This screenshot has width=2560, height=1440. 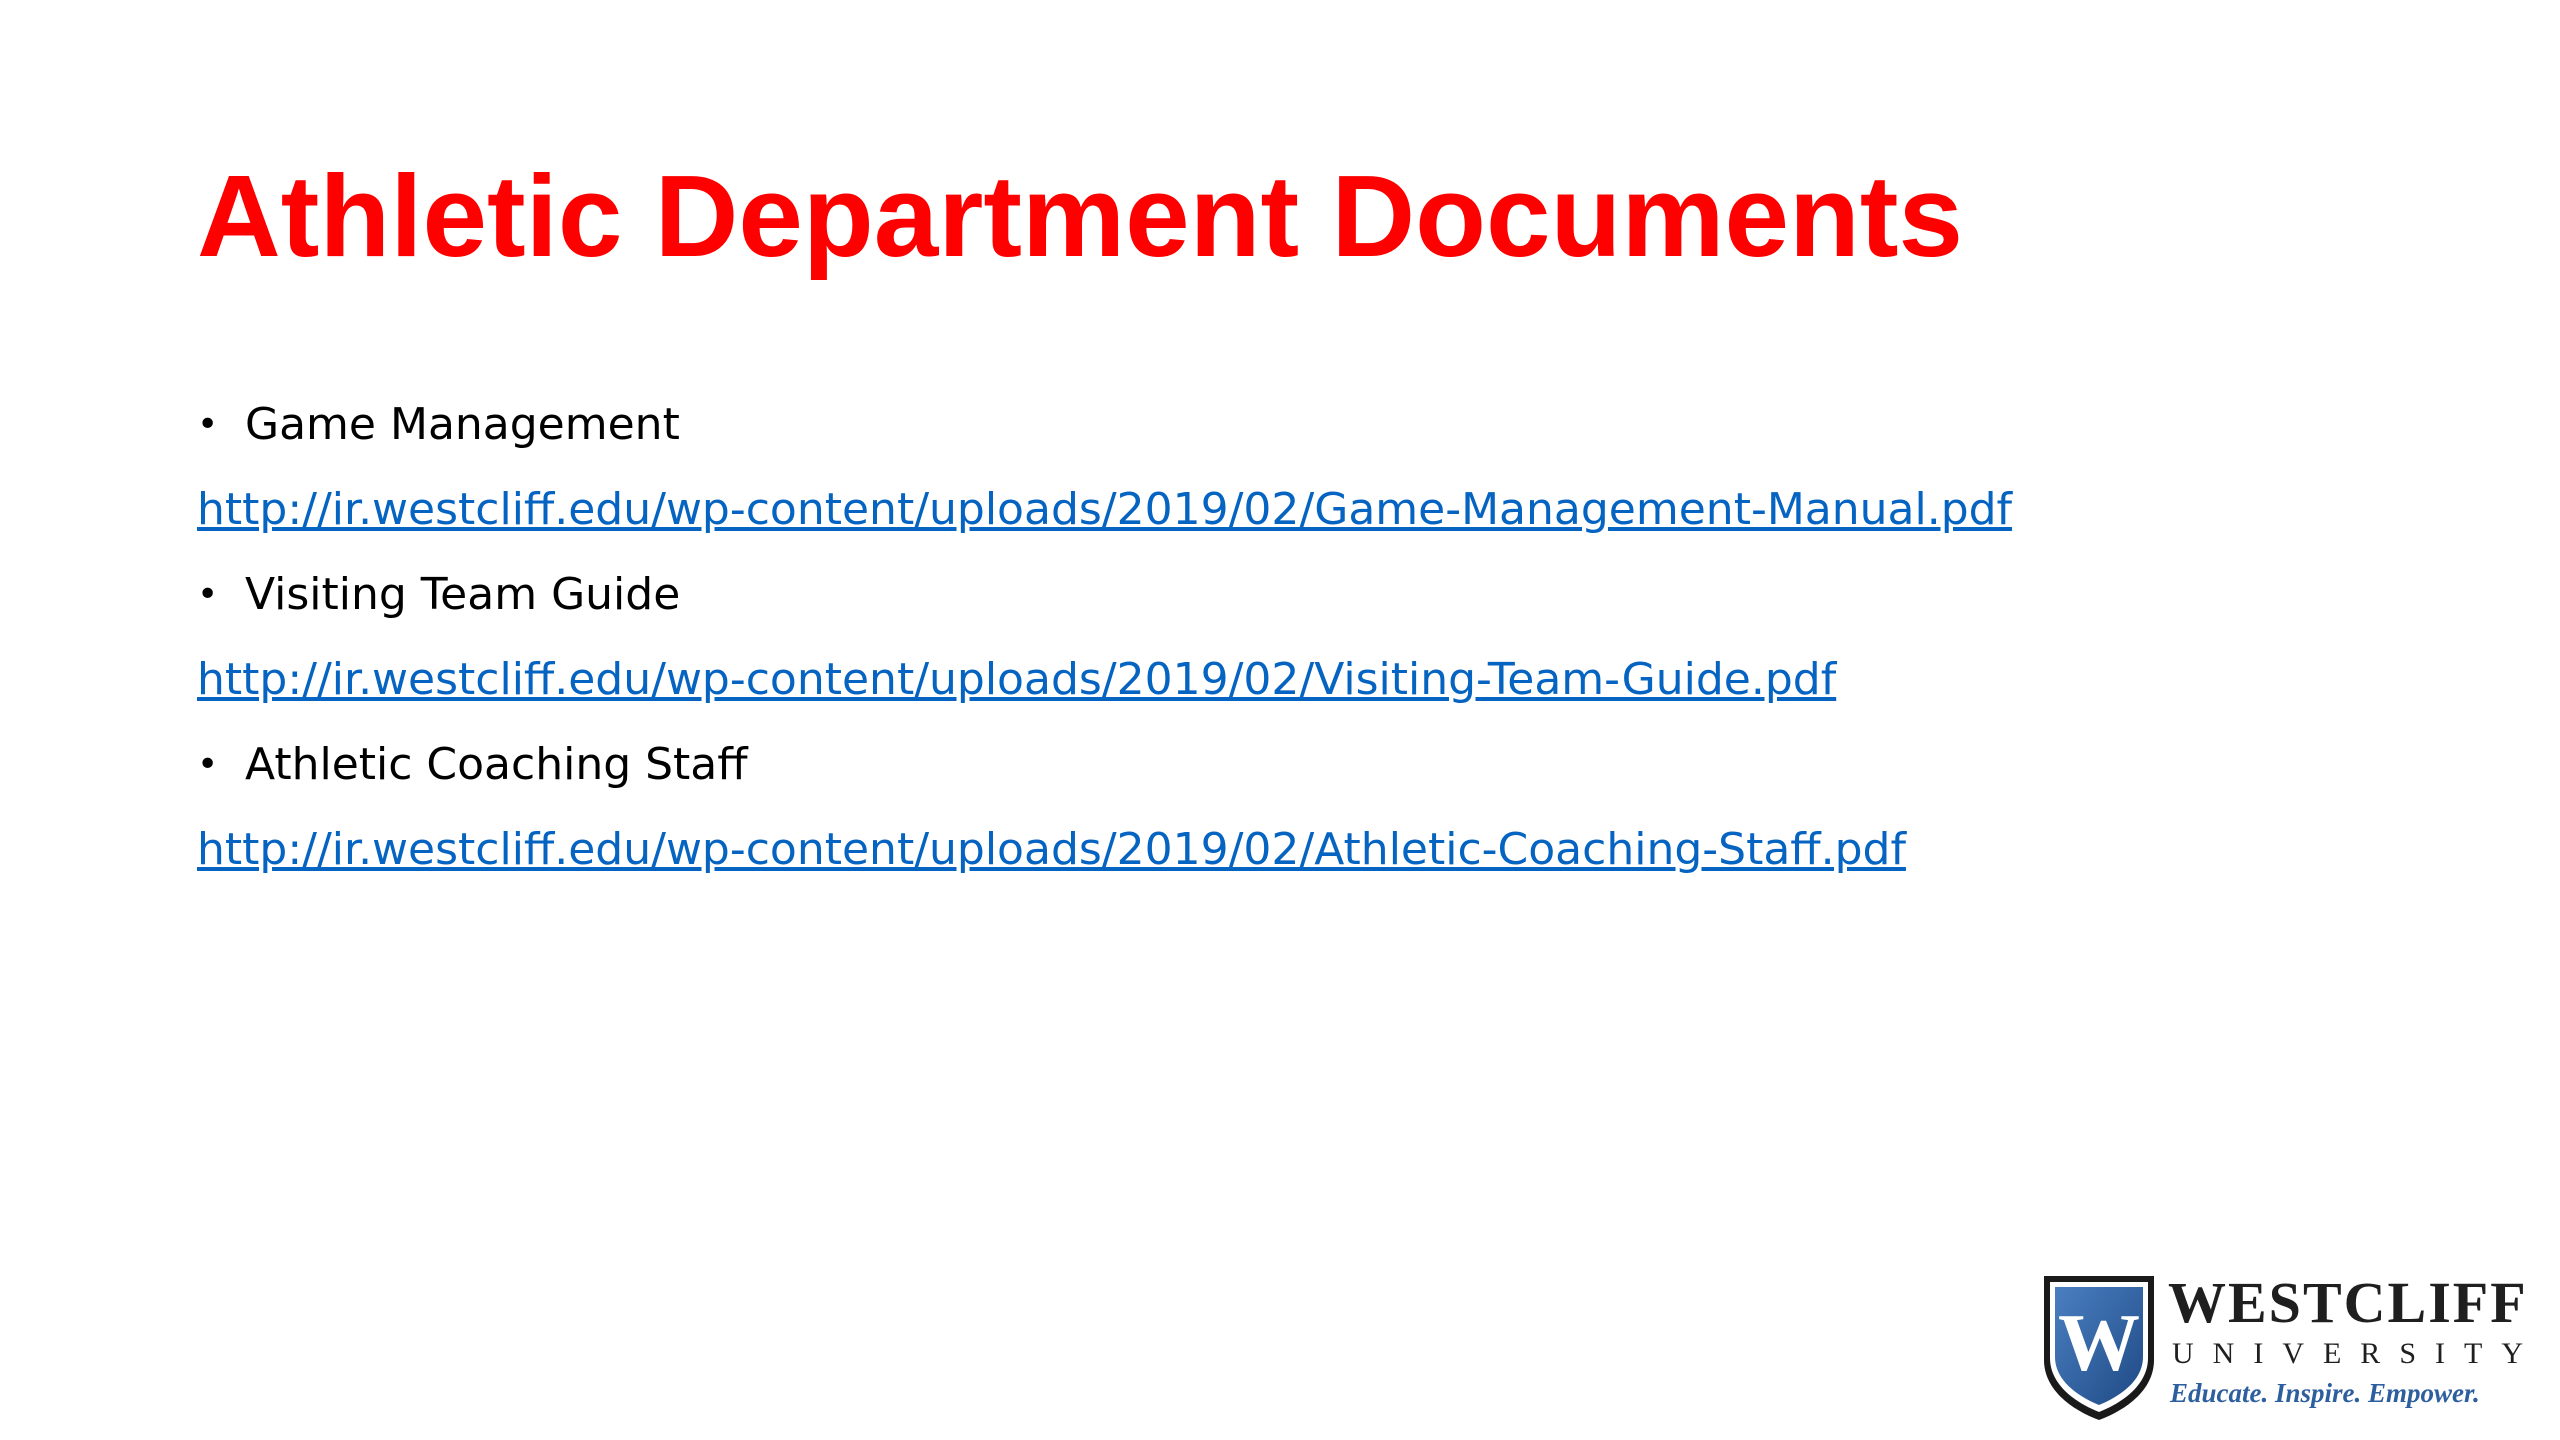 What do you see at coordinates (463, 594) in the screenshot?
I see `list-item-label: Visiting Team Guide` at bounding box center [463, 594].